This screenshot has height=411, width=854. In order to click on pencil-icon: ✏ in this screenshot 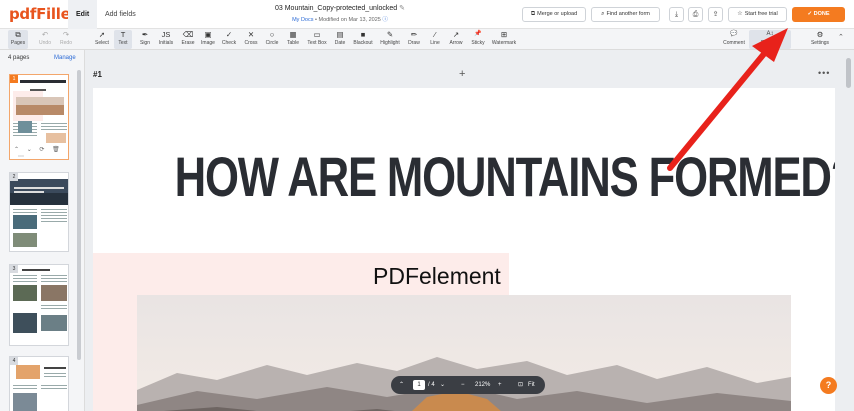, I will do `click(414, 34)`.